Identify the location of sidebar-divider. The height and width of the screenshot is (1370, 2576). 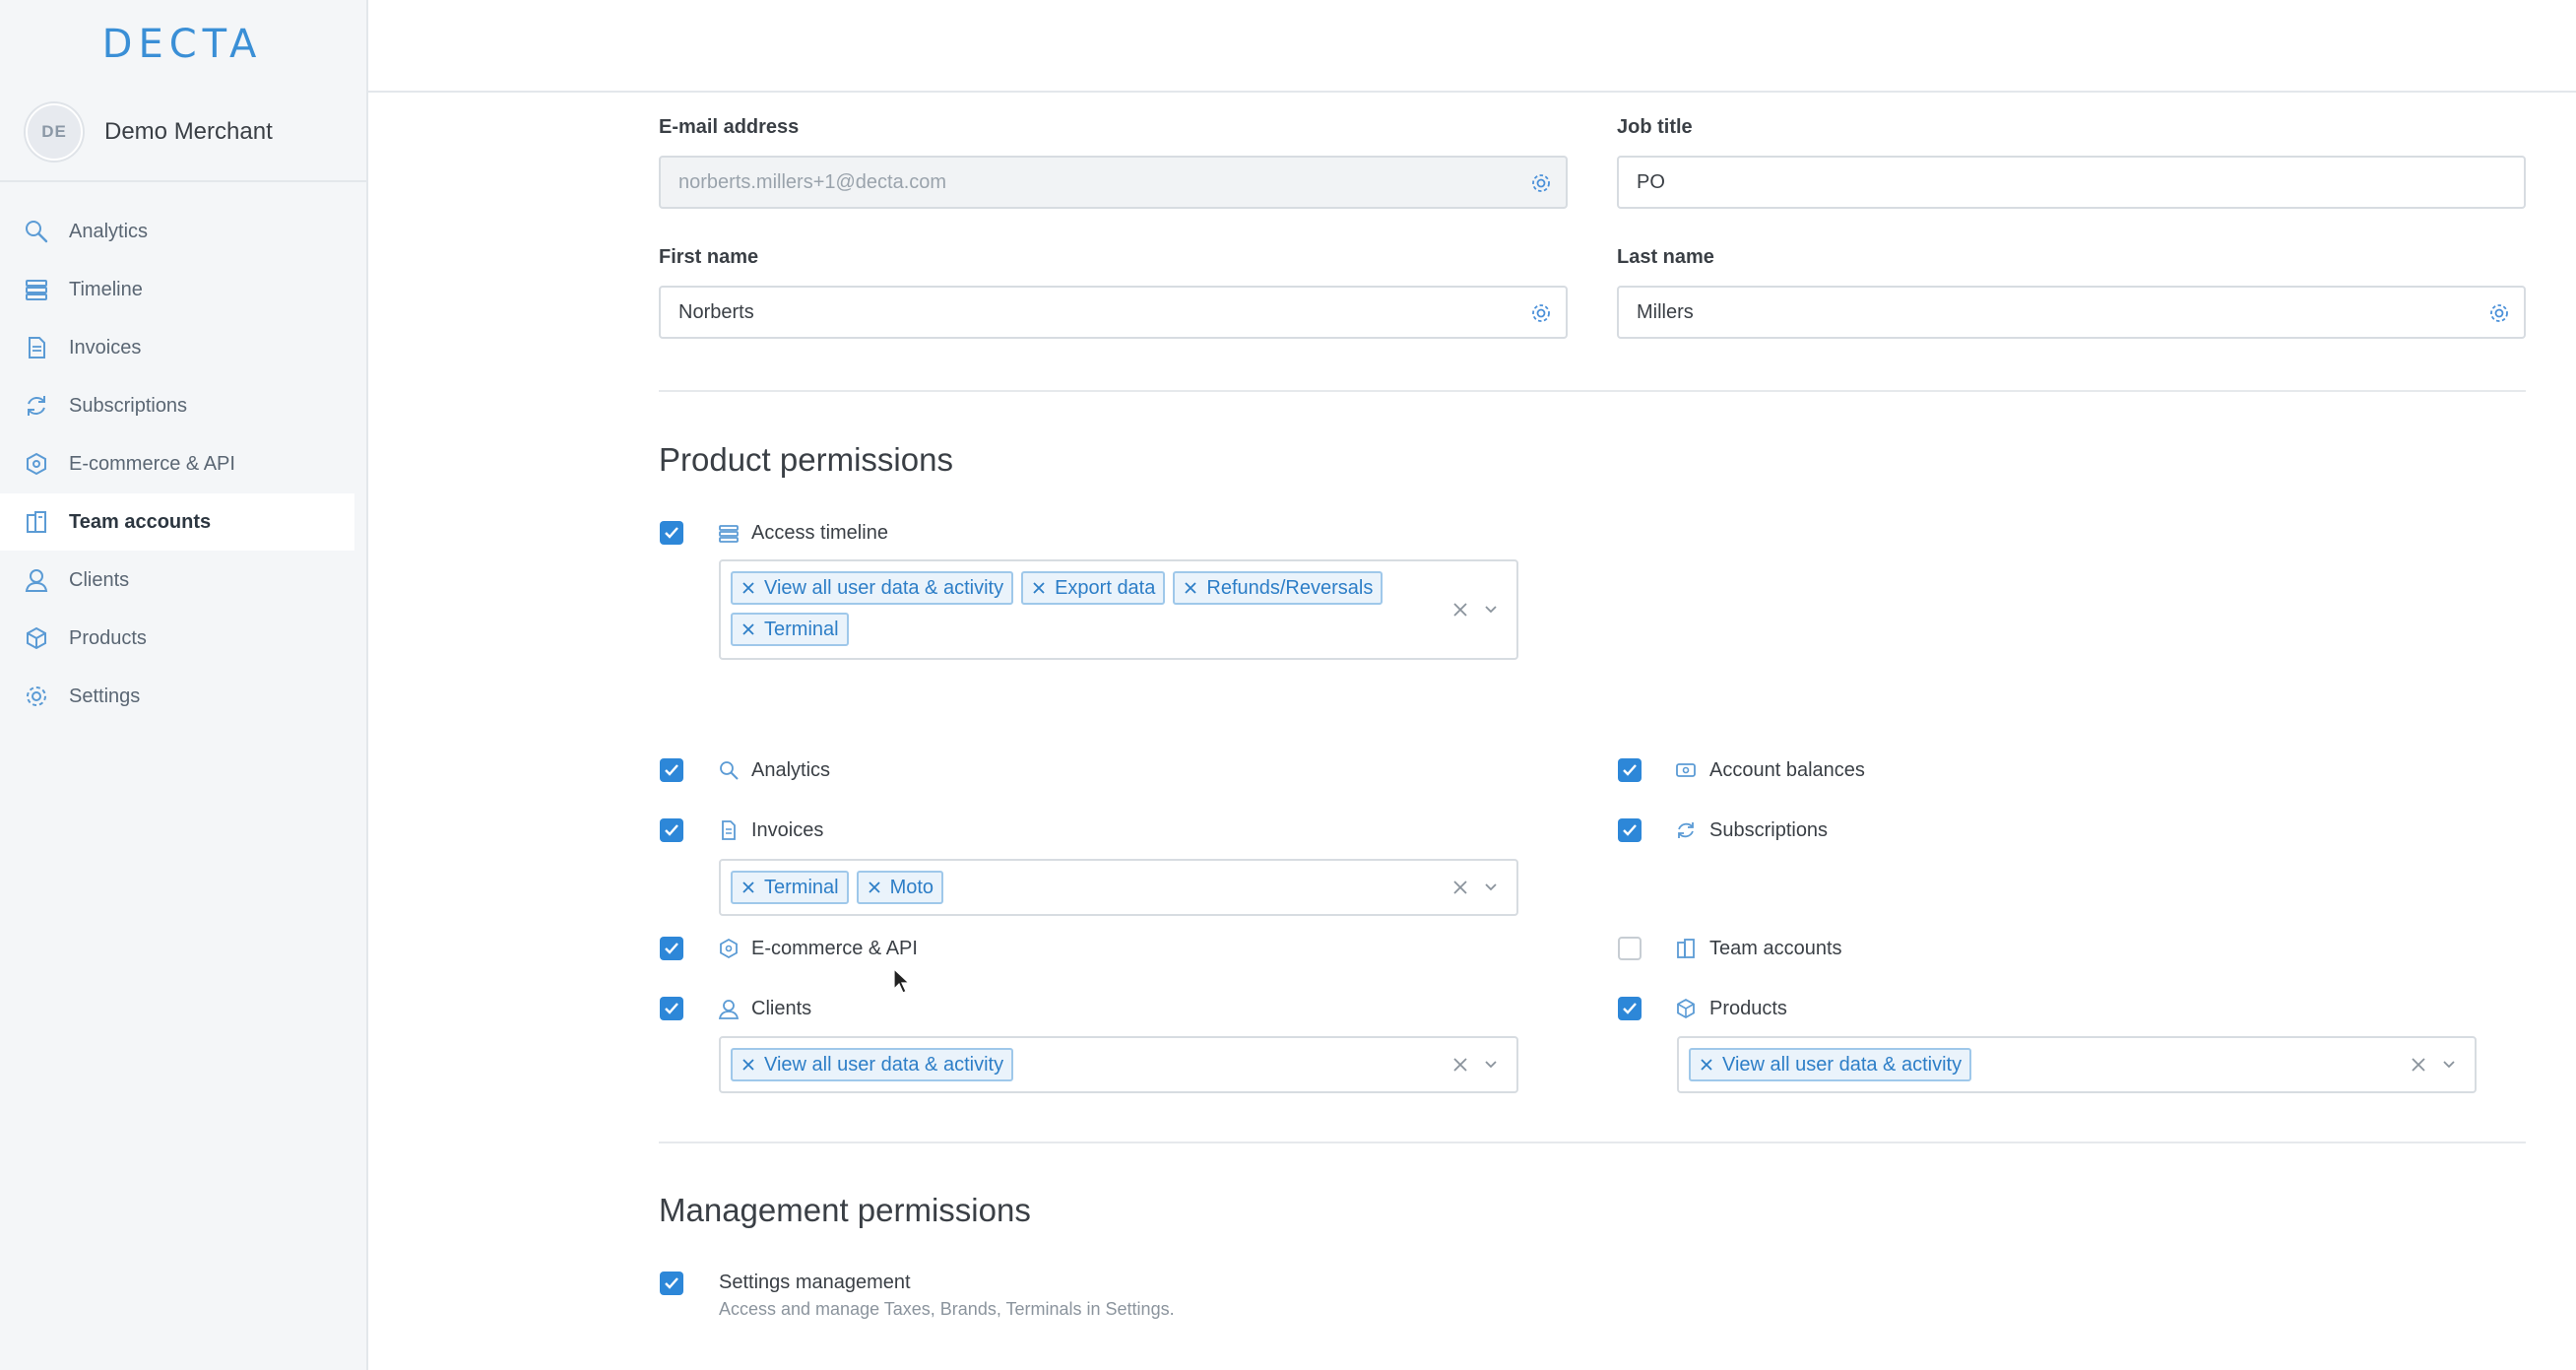
(183, 181).